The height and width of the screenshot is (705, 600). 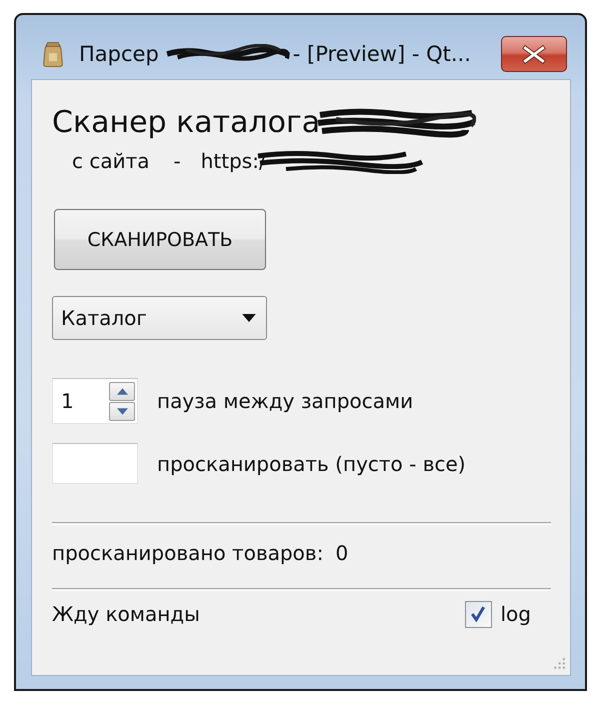 I want to click on spin-up-button, so click(x=122, y=391).